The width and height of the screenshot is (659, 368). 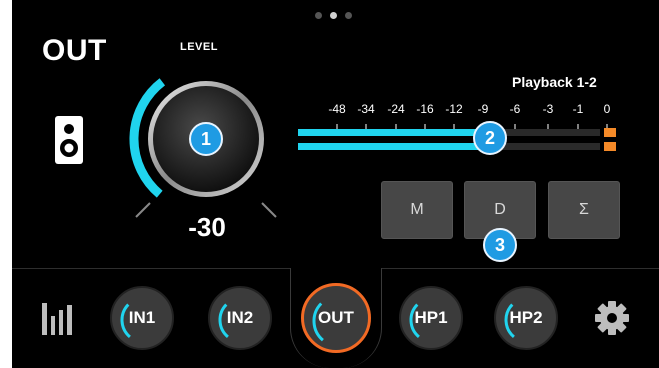 I want to click on meter-scale-tick-label: -24, so click(x=396, y=109).